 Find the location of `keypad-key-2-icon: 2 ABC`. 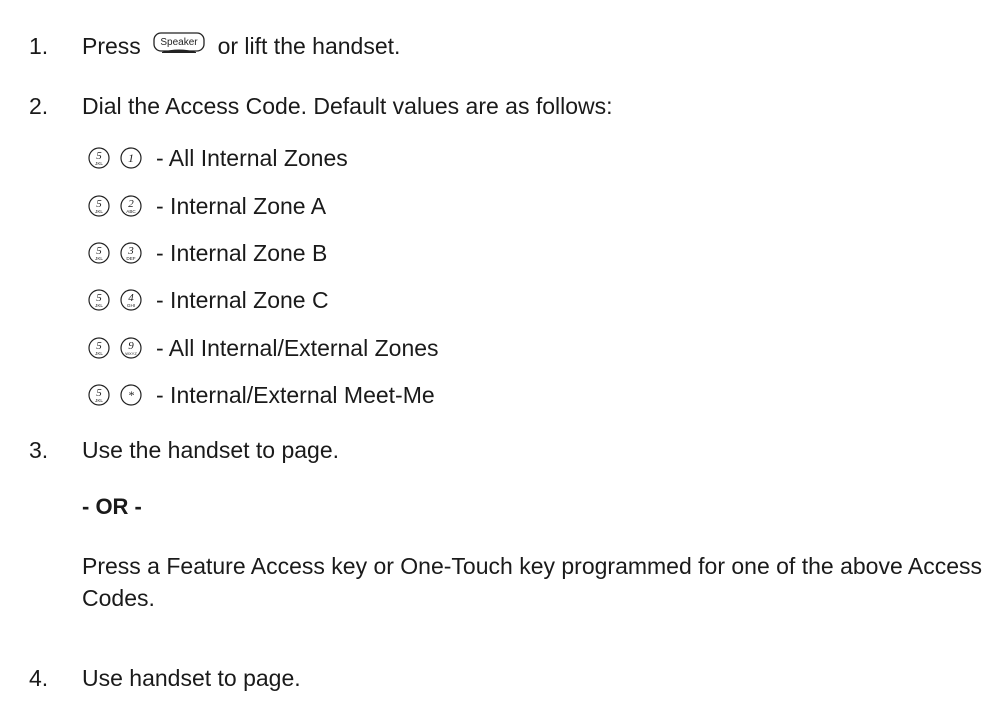

keypad-key-2-icon: 2 ABC is located at coordinates (131, 206).